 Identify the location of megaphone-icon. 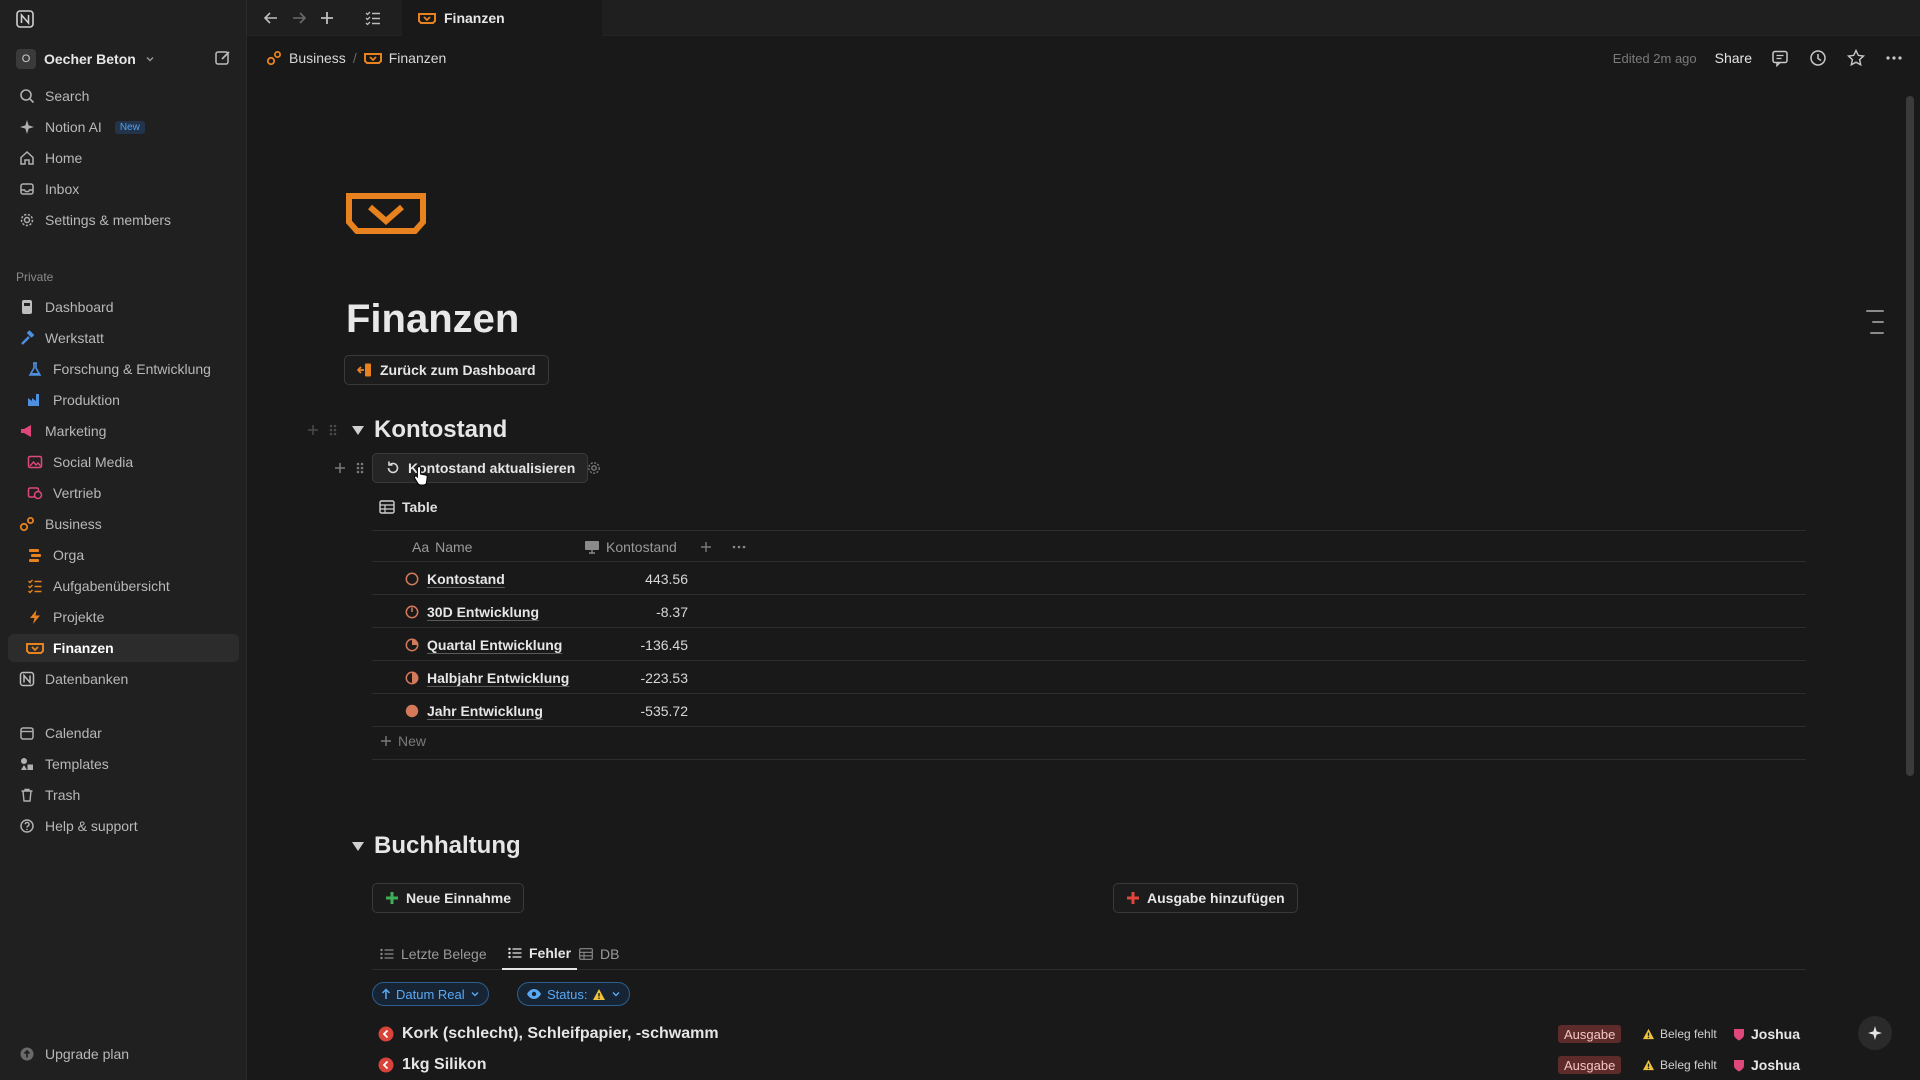
(27, 431).